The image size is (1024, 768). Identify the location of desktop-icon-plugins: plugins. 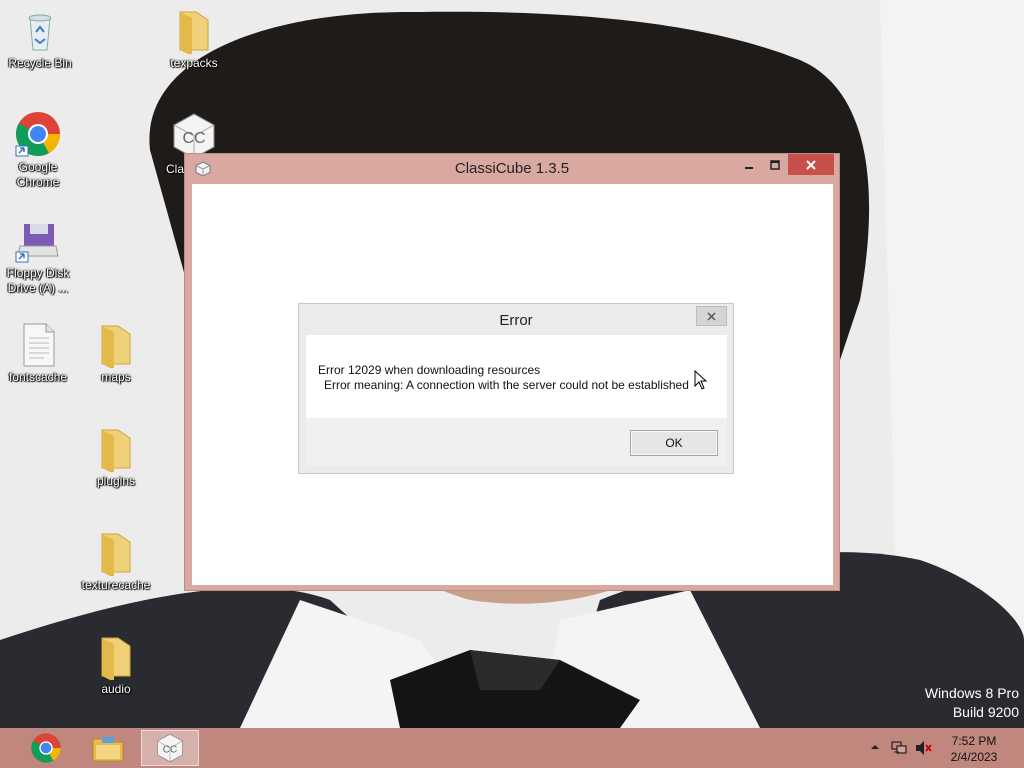
(116, 456).